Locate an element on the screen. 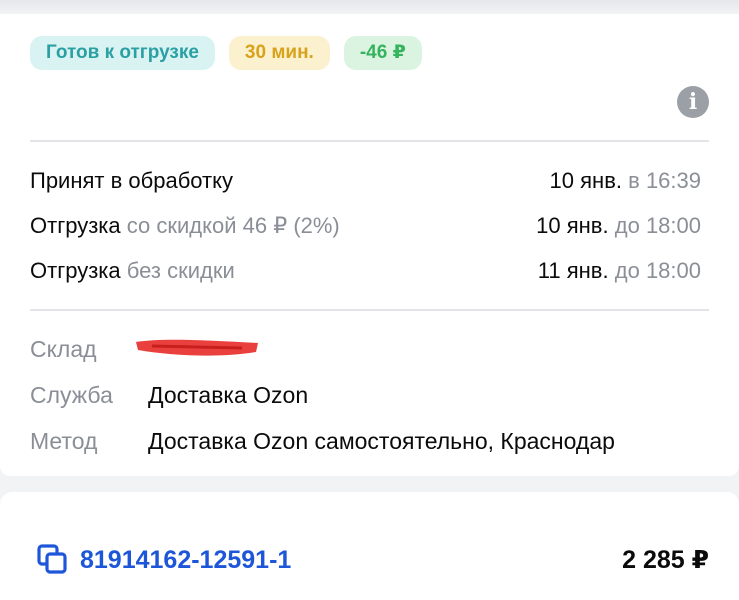 The height and width of the screenshot is (600, 739). warehouse-row: Склад is located at coordinates (89, 349).